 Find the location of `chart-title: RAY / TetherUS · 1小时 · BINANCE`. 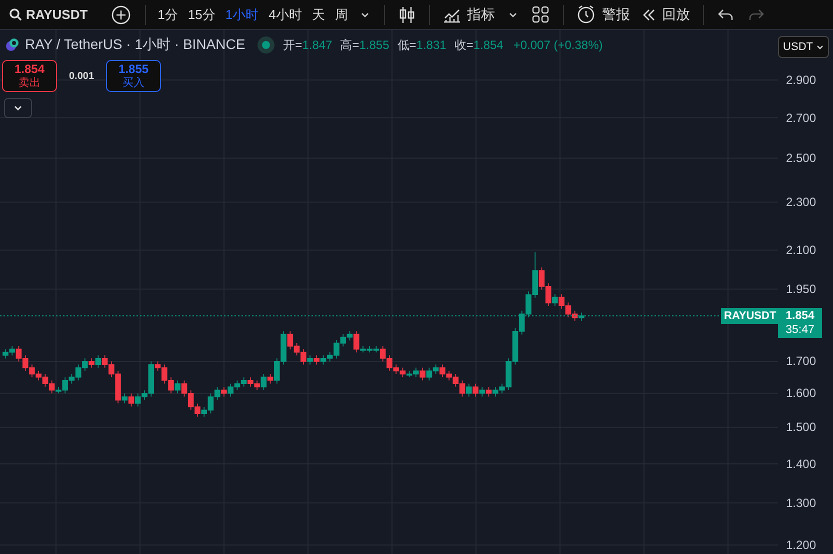

chart-title: RAY / TetherUS · 1小时 · BINANCE is located at coordinates (135, 45).